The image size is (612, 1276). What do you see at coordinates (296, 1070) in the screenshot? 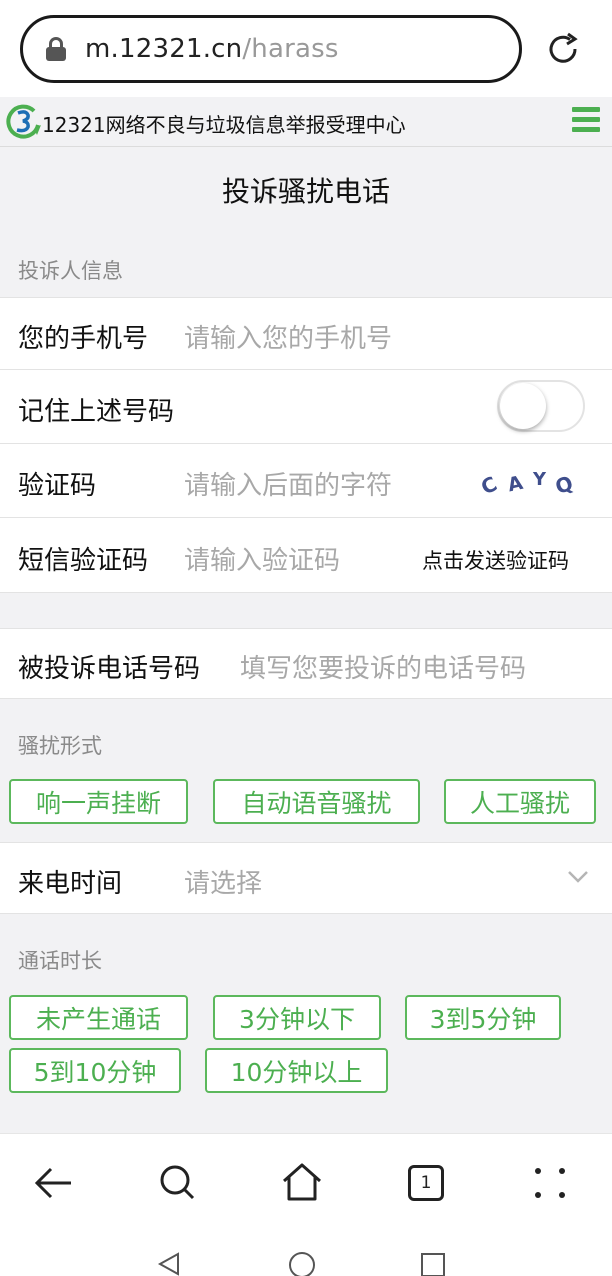
I see `duration-option-over-10: 10分钟以上` at bounding box center [296, 1070].